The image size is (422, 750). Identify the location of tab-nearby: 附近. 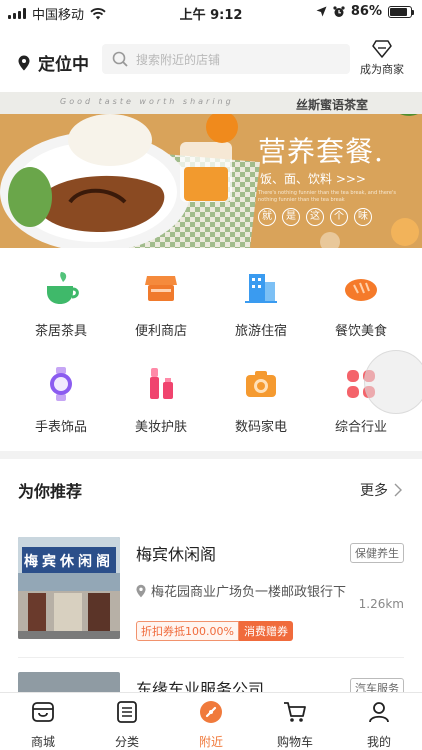
(211, 724).